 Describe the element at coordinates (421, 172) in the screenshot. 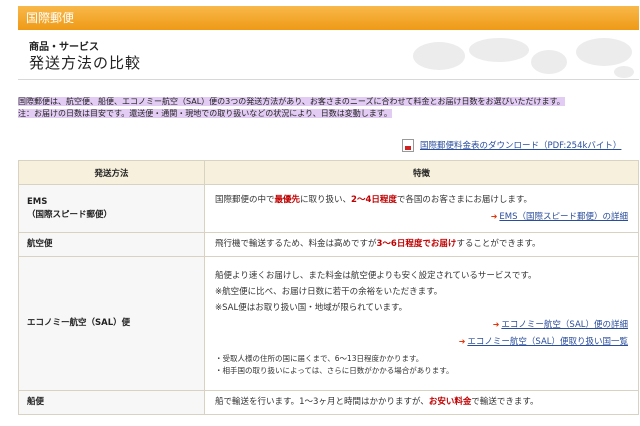

I see `column-header-feature: 特徴` at that location.